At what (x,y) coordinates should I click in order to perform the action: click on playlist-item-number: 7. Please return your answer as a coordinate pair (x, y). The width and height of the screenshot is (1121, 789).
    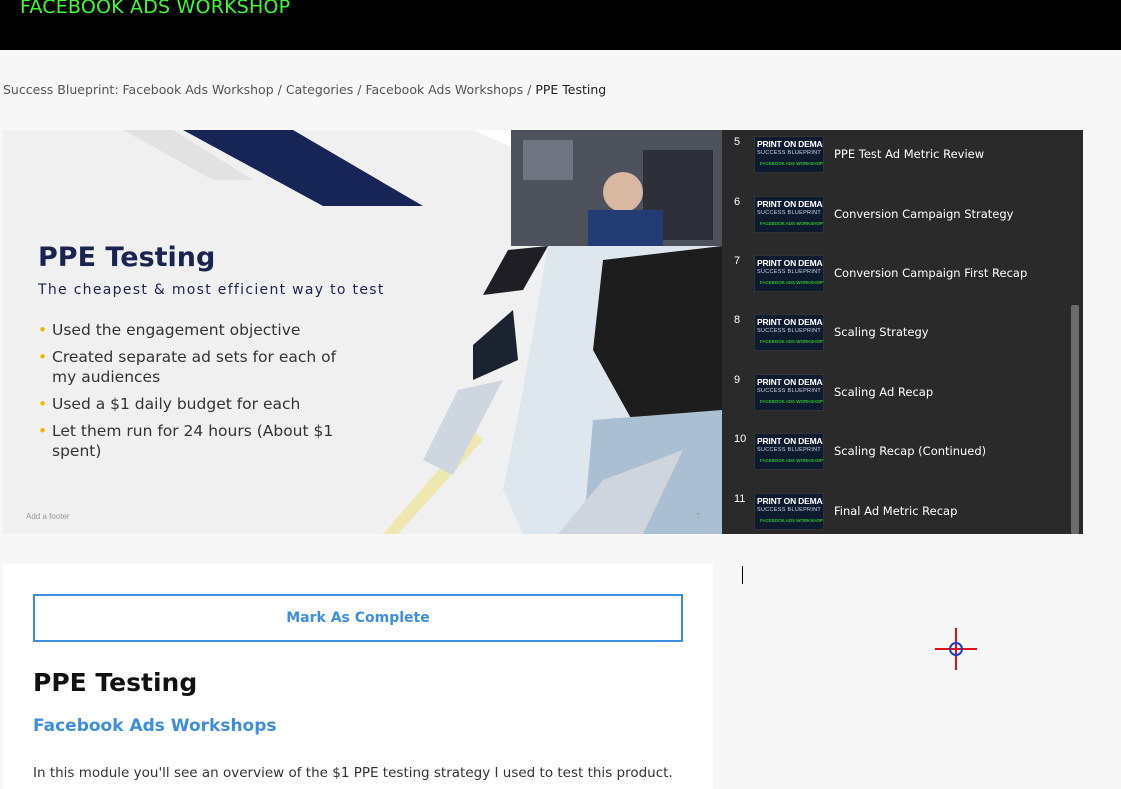
    Looking at the image, I should click on (737, 261).